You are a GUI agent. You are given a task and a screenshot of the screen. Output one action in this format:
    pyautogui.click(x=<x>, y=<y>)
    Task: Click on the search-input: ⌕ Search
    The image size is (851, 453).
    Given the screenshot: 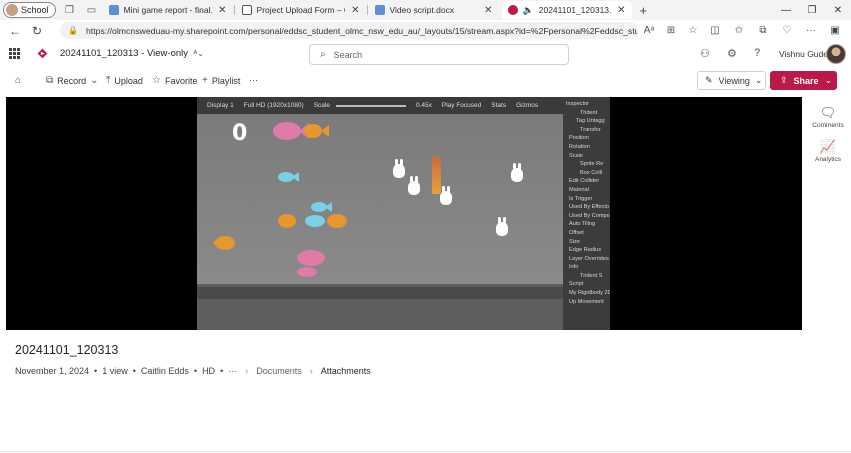 What is the action you would take?
    pyautogui.click(x=439, y=54)
    